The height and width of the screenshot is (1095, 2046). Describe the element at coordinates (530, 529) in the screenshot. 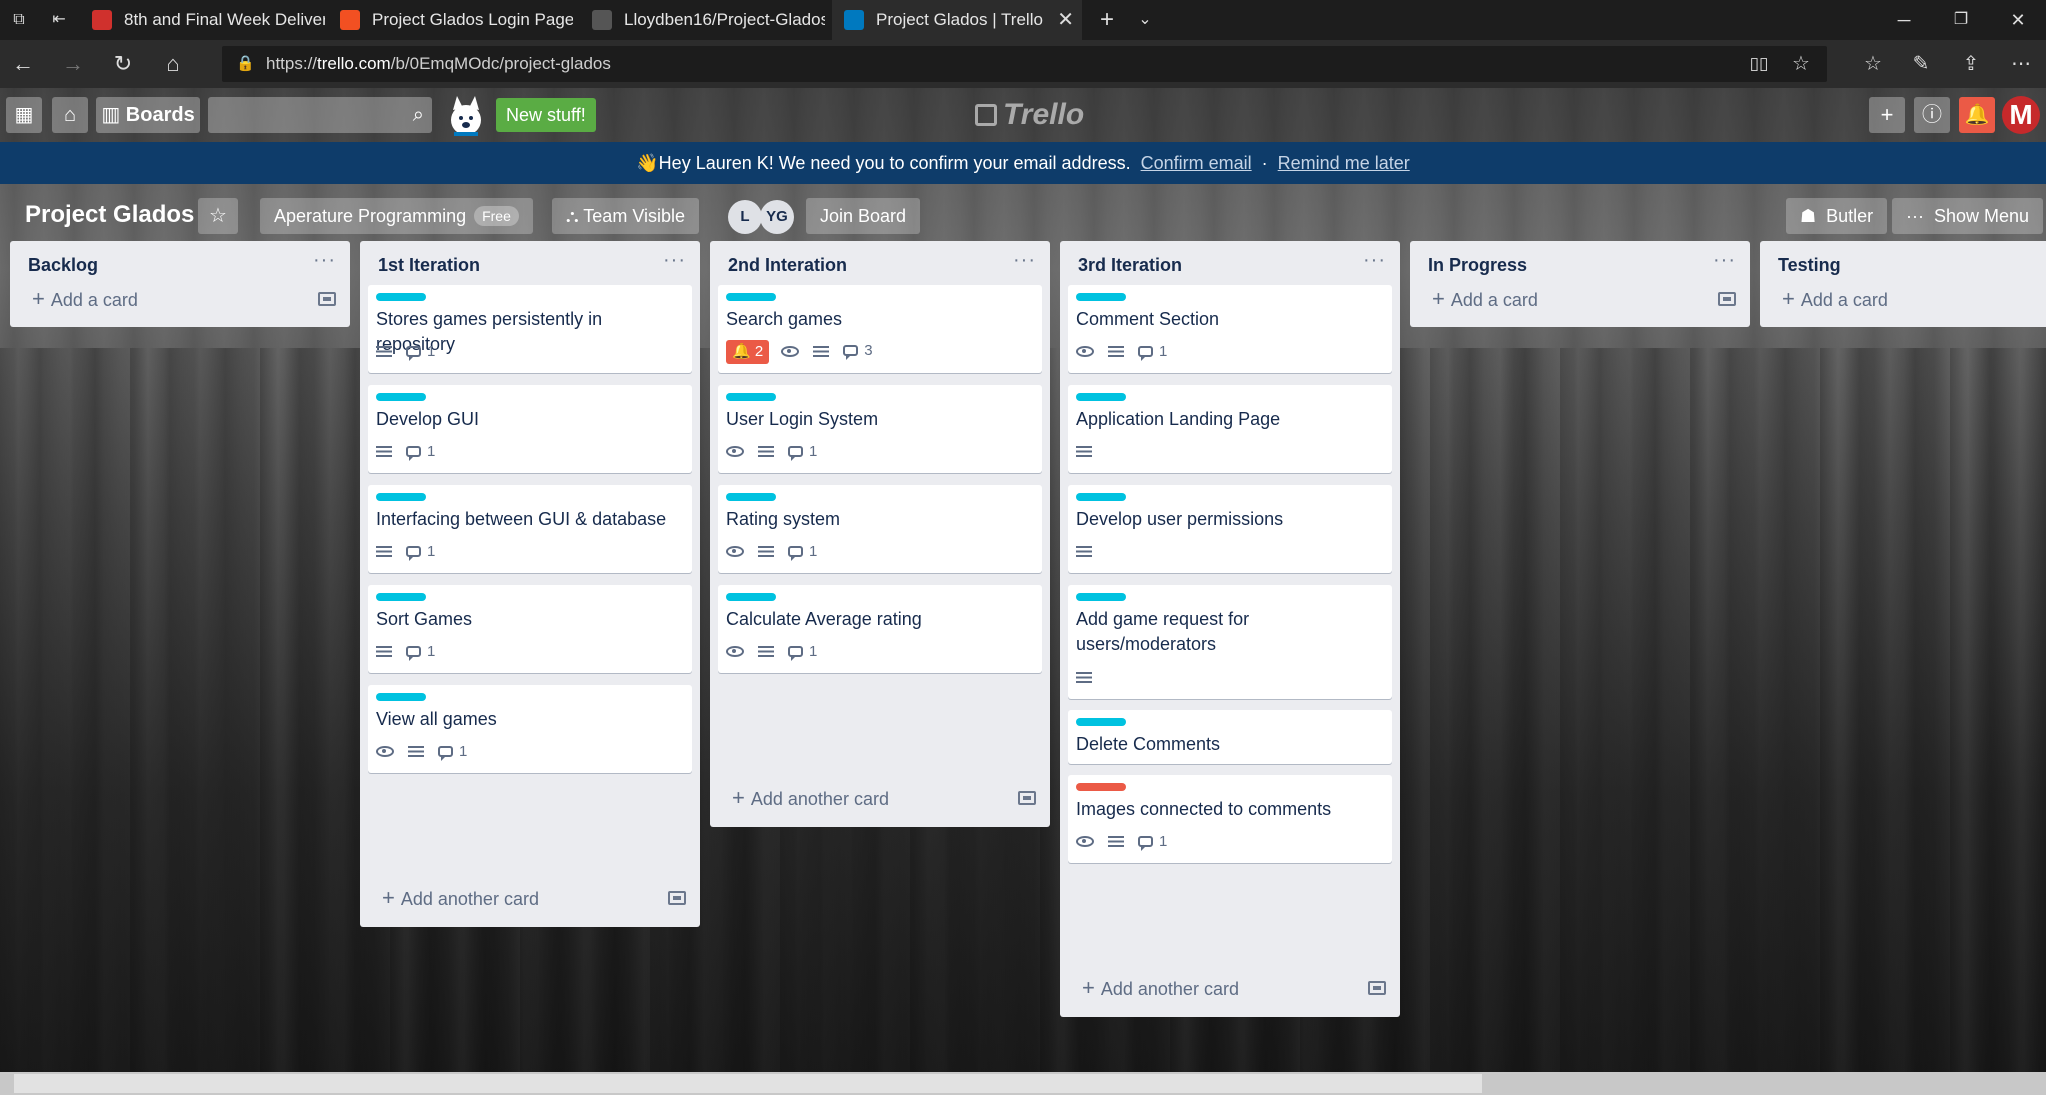

I see `card: Interfacing between GUI & database 1` at that location.